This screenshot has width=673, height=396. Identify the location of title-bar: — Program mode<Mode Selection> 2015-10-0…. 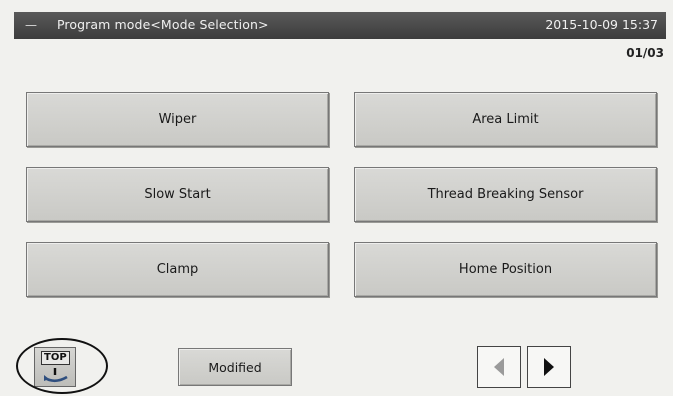
(340, 25).